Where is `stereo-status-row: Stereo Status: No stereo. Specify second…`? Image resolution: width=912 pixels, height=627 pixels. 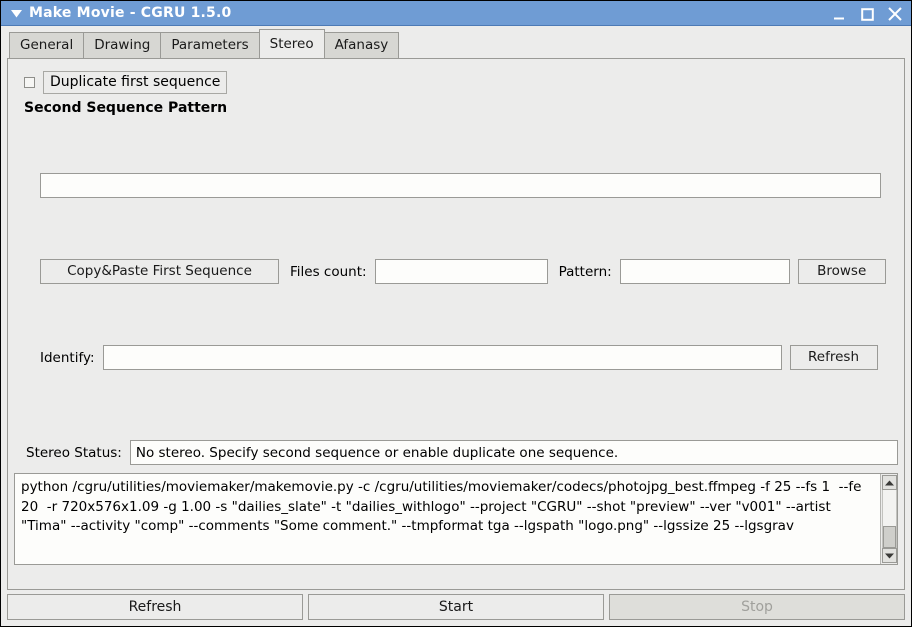 stereo-status-row: Stereo Status: No stereo. Specify second… is located at coordinates (462, 452).